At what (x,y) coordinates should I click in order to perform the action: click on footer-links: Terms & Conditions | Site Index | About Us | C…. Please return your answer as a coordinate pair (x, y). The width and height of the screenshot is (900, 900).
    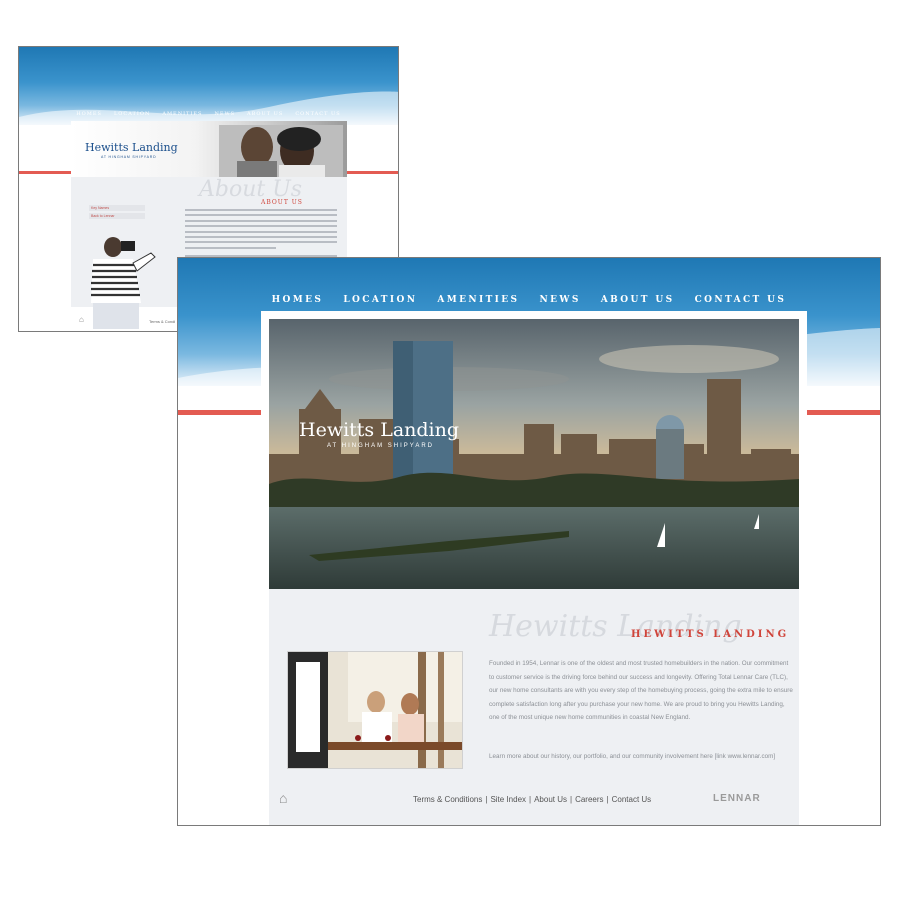
    Looking at the image, I should click on (532, 799).